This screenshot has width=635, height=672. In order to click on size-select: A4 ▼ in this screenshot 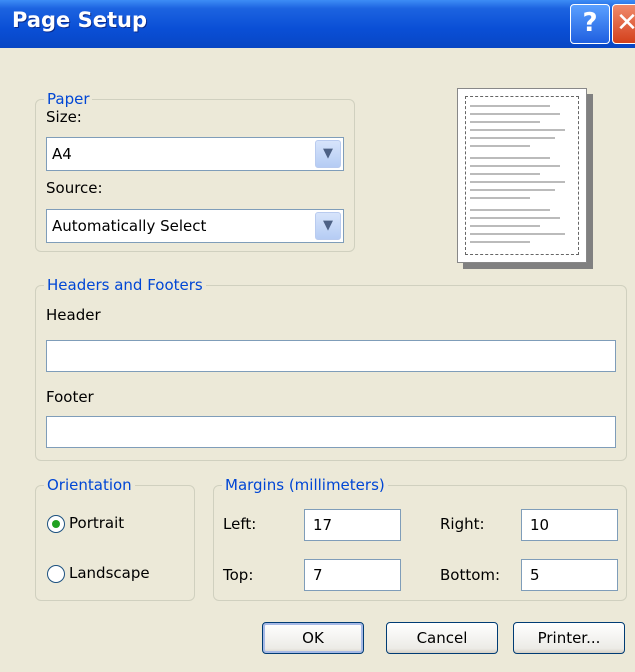, I will do `click(195, 154)`.